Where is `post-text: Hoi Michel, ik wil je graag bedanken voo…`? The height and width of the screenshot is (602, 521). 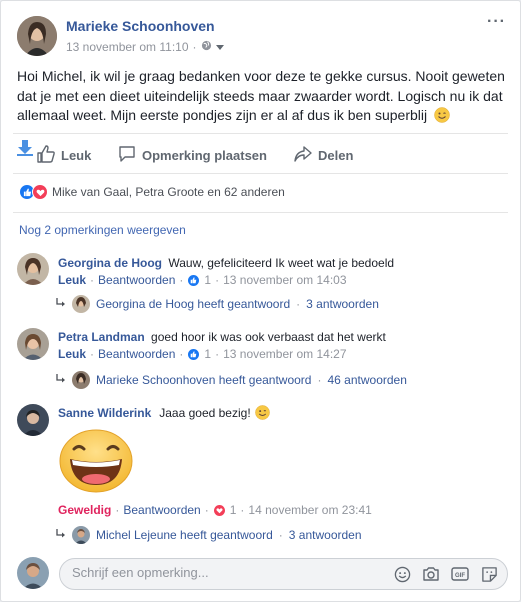 post-text: Hoi Michel, ik wil je graag bedanken voo… is located at coordinates (263, 98).